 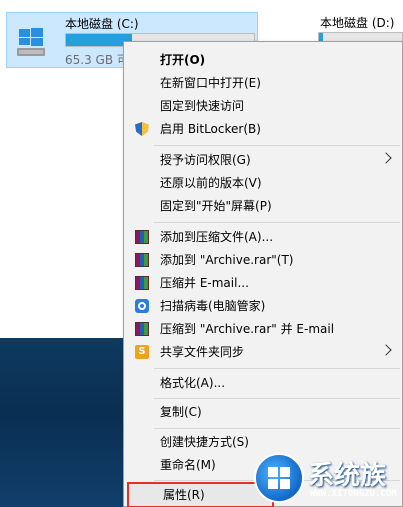 What do you see at coordinates (184, 495) in the screenshot?
I see `menu-item-label: 属性(R)` at bounding box center [184, 495].